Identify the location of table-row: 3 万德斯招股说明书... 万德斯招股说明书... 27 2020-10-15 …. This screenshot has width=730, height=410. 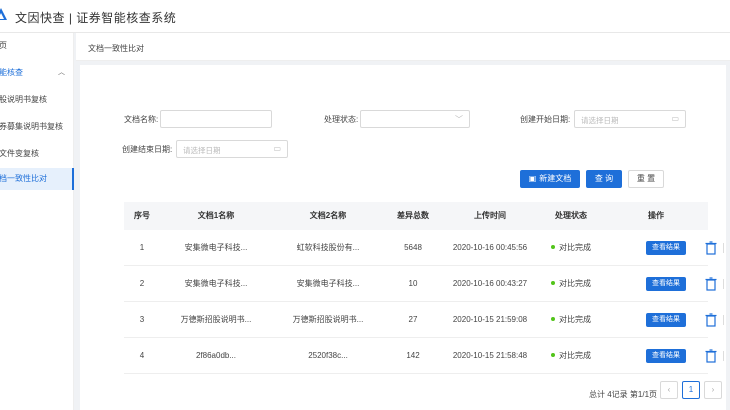
(424, 320).